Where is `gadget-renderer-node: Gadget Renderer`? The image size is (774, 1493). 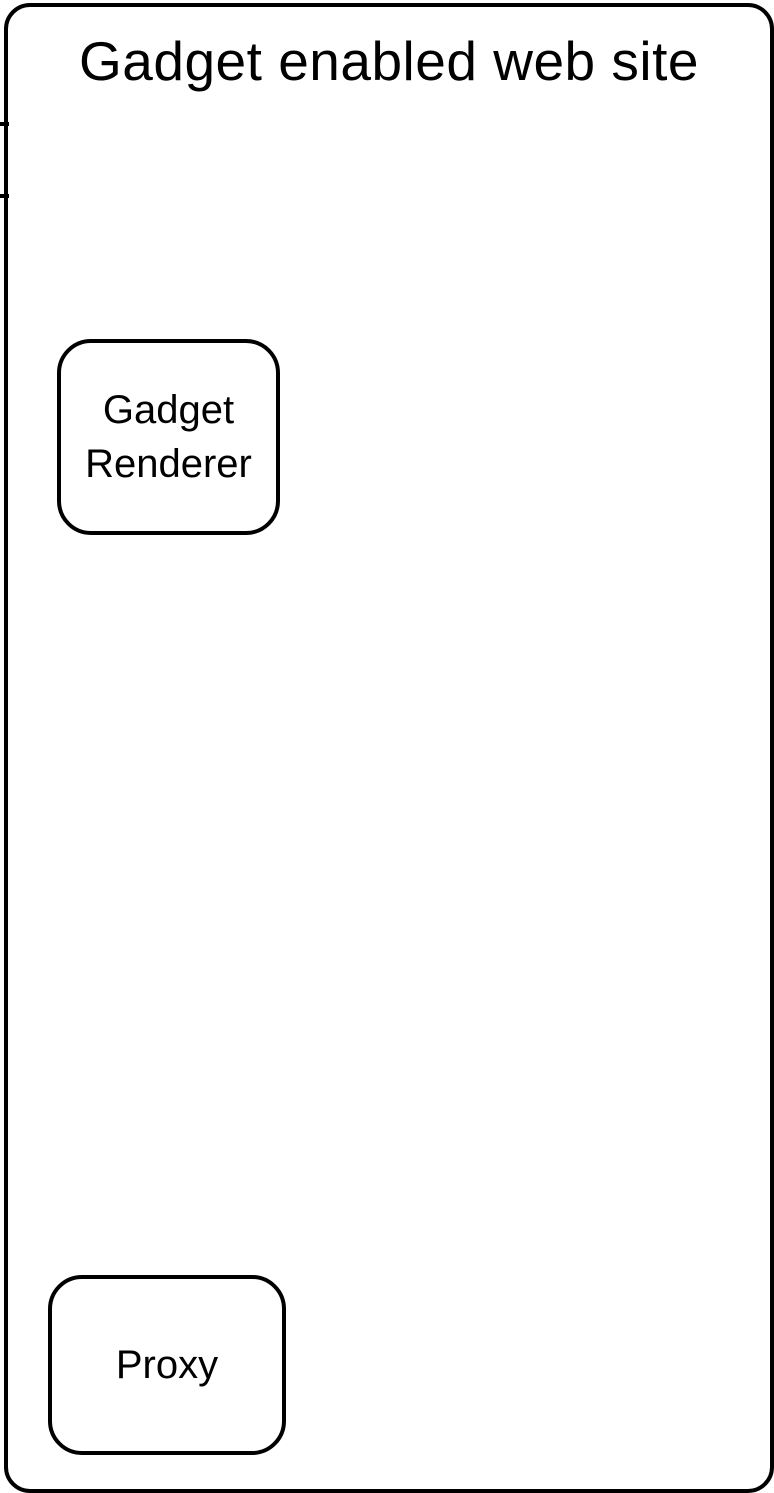
gadget-renderer-node: Gadget Renderer is located at coordinates (168, 437).